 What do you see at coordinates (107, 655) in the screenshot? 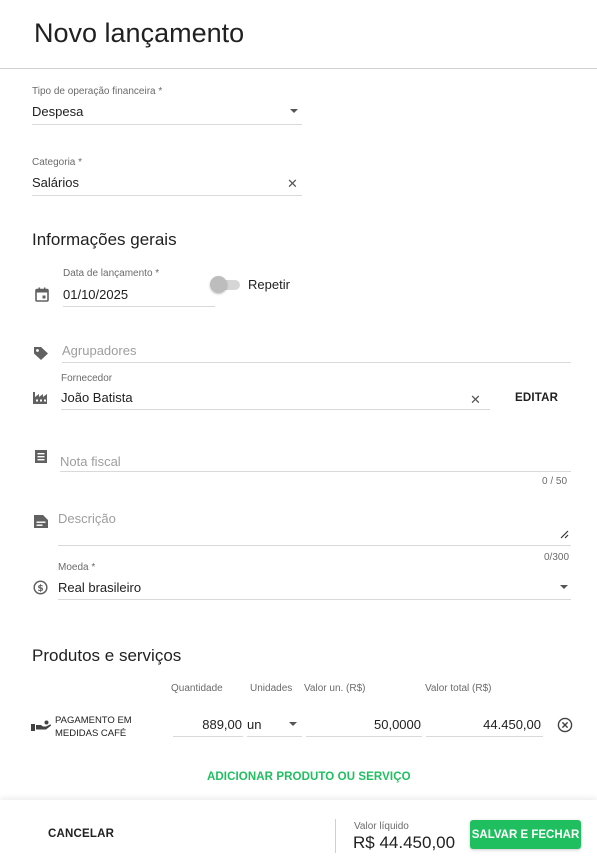
I see `products-section-heading: Produtos e serviços` at bounding box center [107, 655].